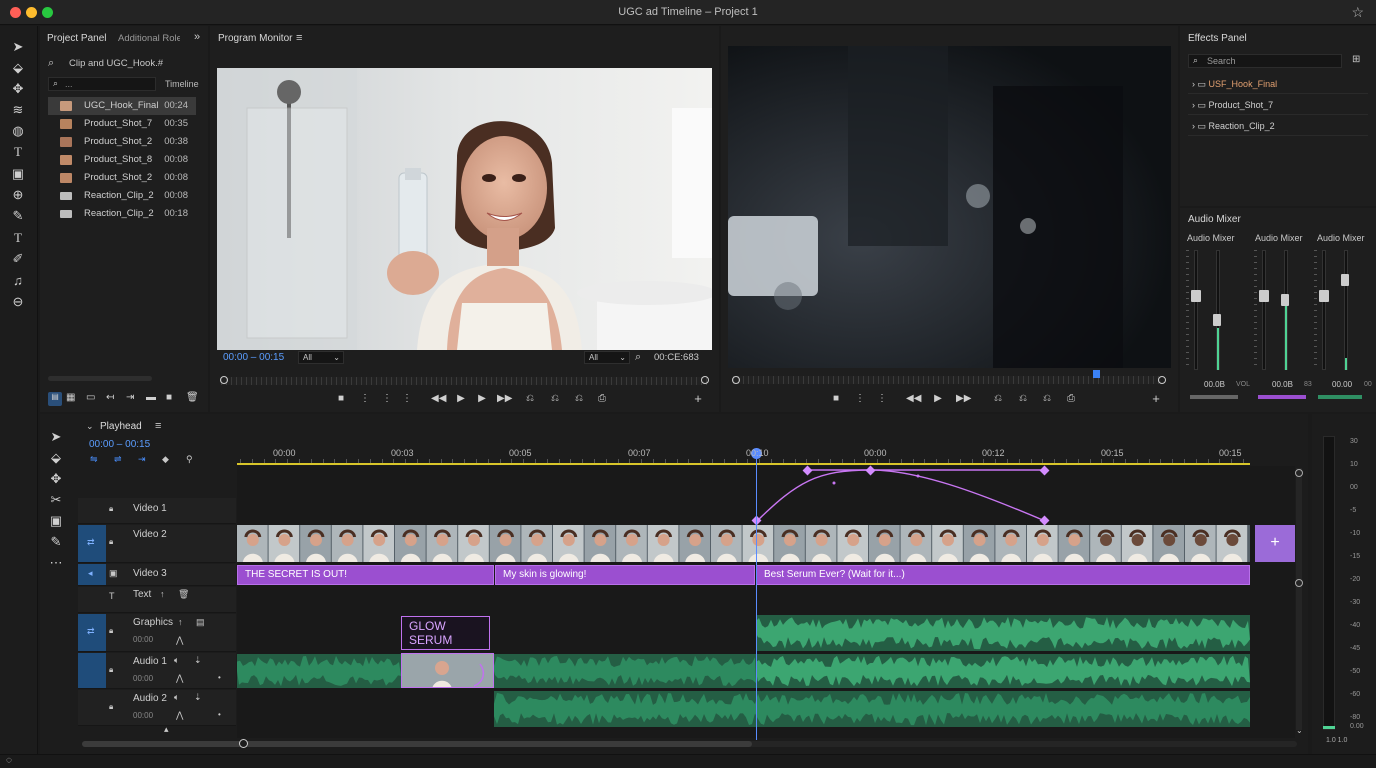 This screenshot has width=1376, height=768. I want to click on reference-start-handle, so click(736, 380).